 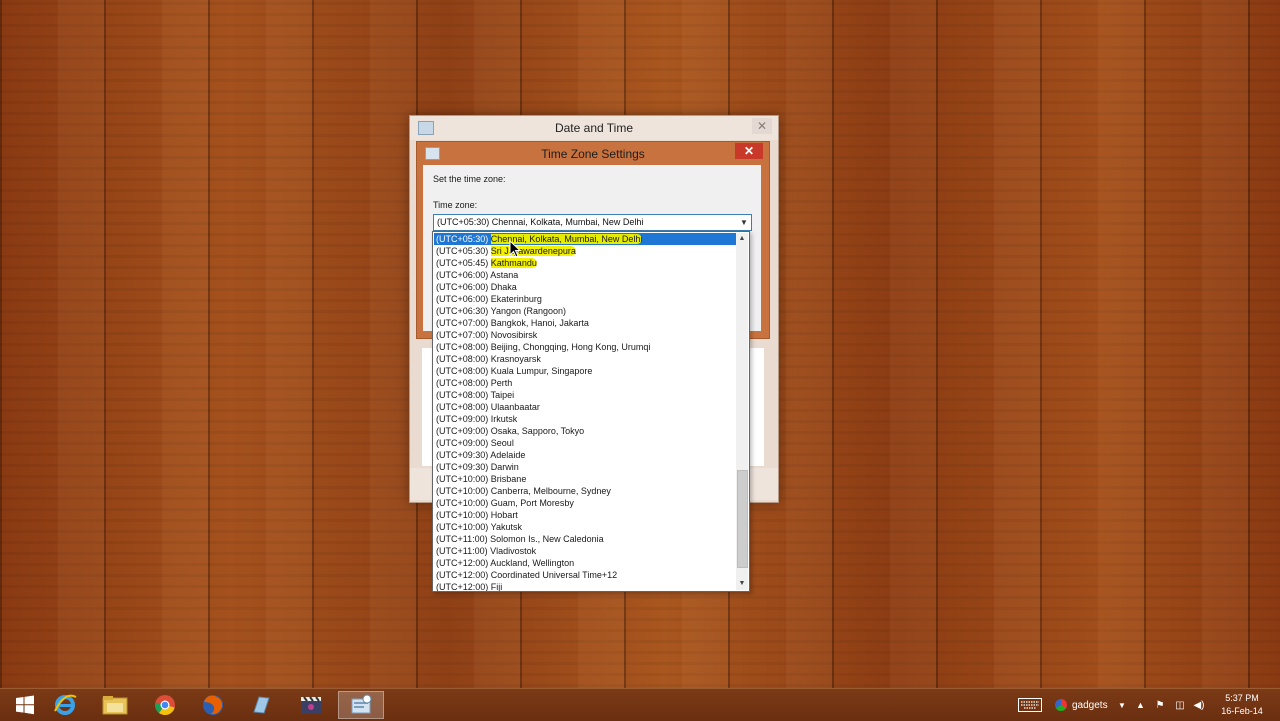 What do you see at coordinates (585, 455) in the screenshot?
I see `time-zone-option: (UTC+09:30) Adelaide` at bounding box center [585, 455].